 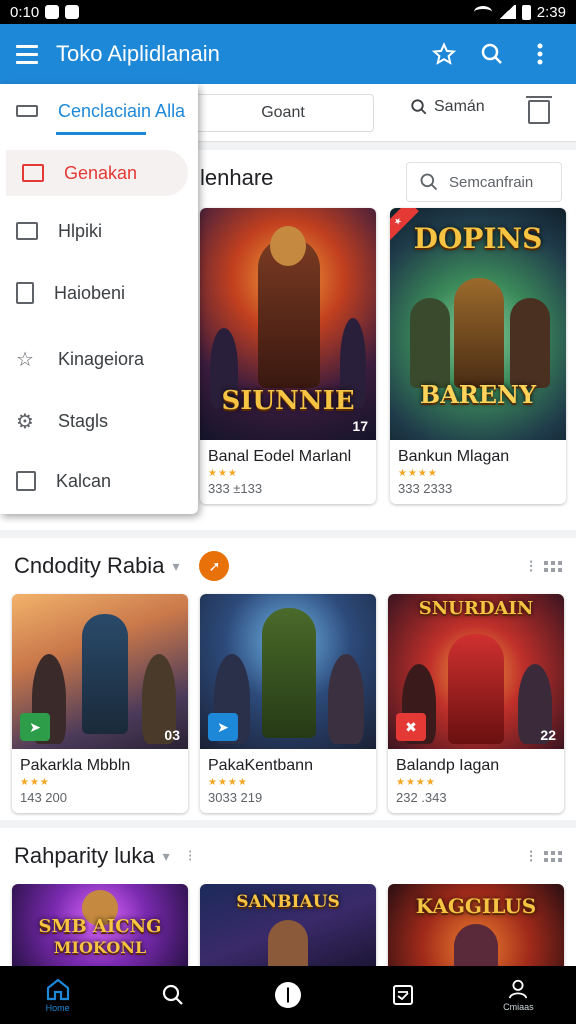 What do you see at coordinates (90, 292) in the screenshot?
I see `drawer-item-label: Haiobeni` at bounding box center [90, 292].